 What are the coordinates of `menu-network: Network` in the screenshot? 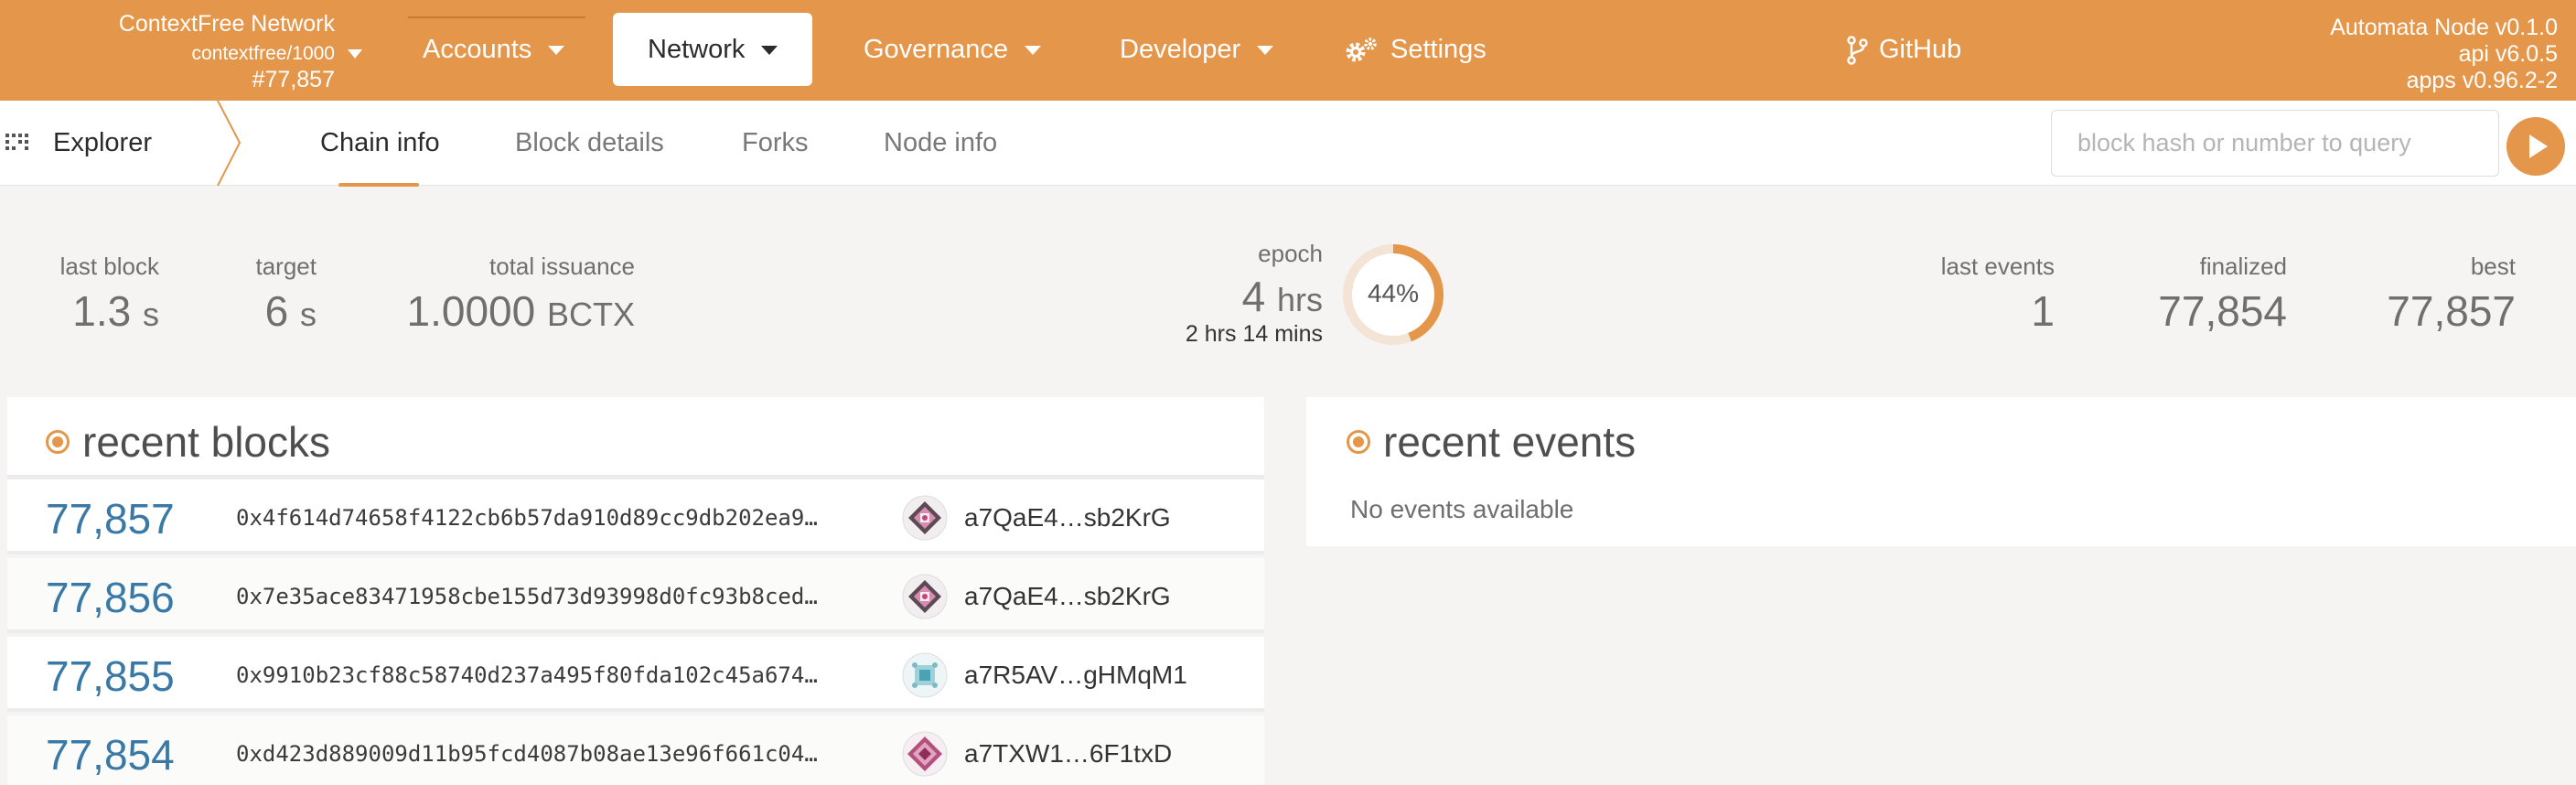 It's located at (713, 49).